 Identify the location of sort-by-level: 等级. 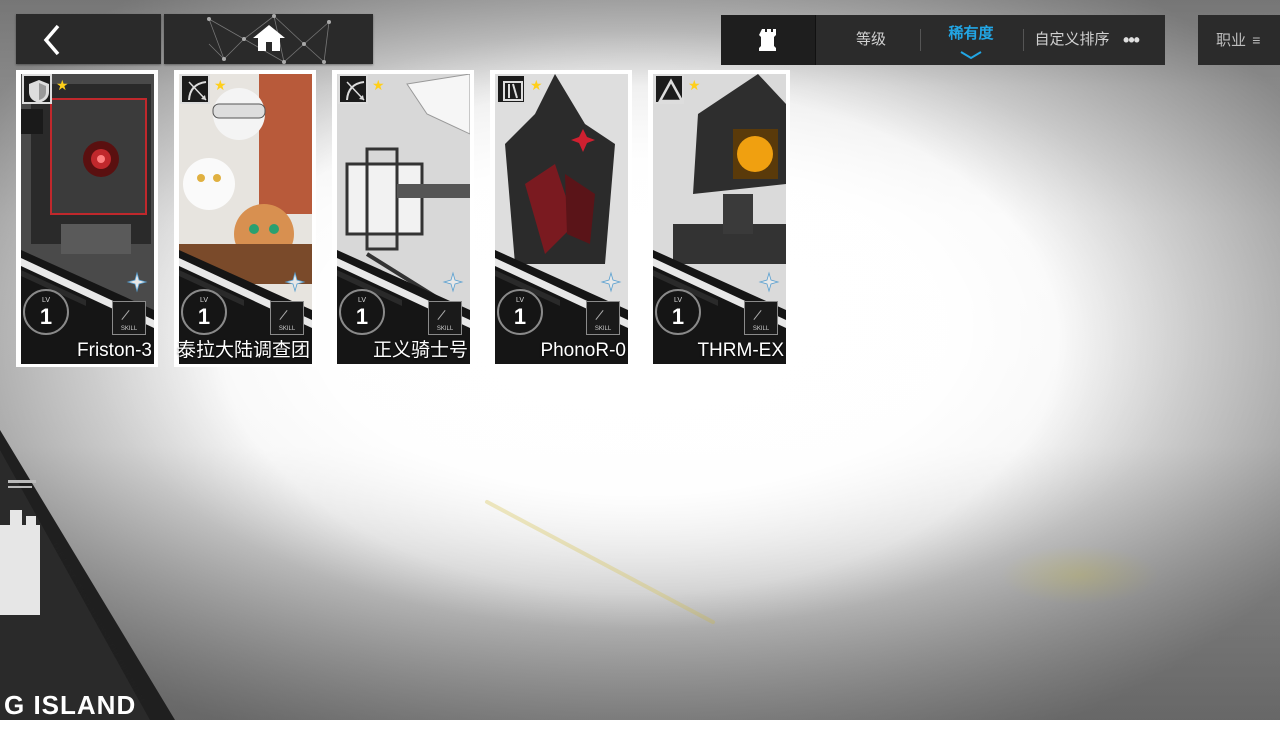
(871, 40).